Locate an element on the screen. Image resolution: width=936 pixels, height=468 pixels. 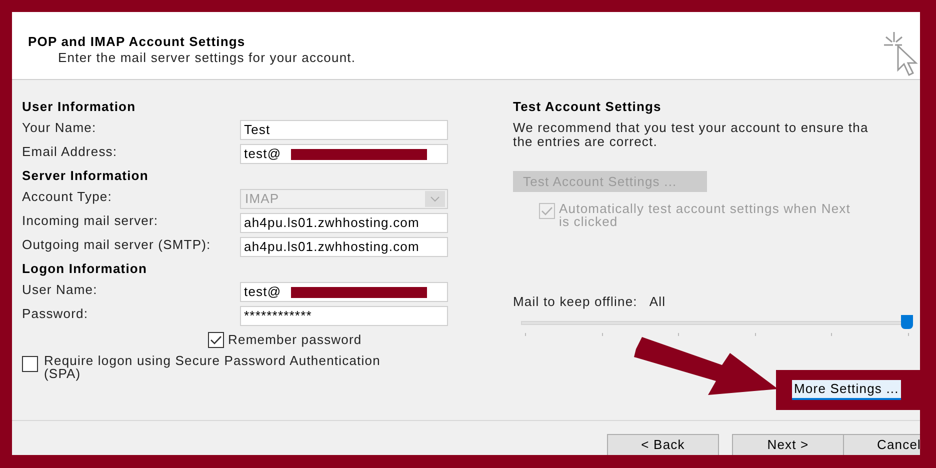
checkbox-label: Automatically test account settings when Next is clicked is located at coordinates (704, 215).